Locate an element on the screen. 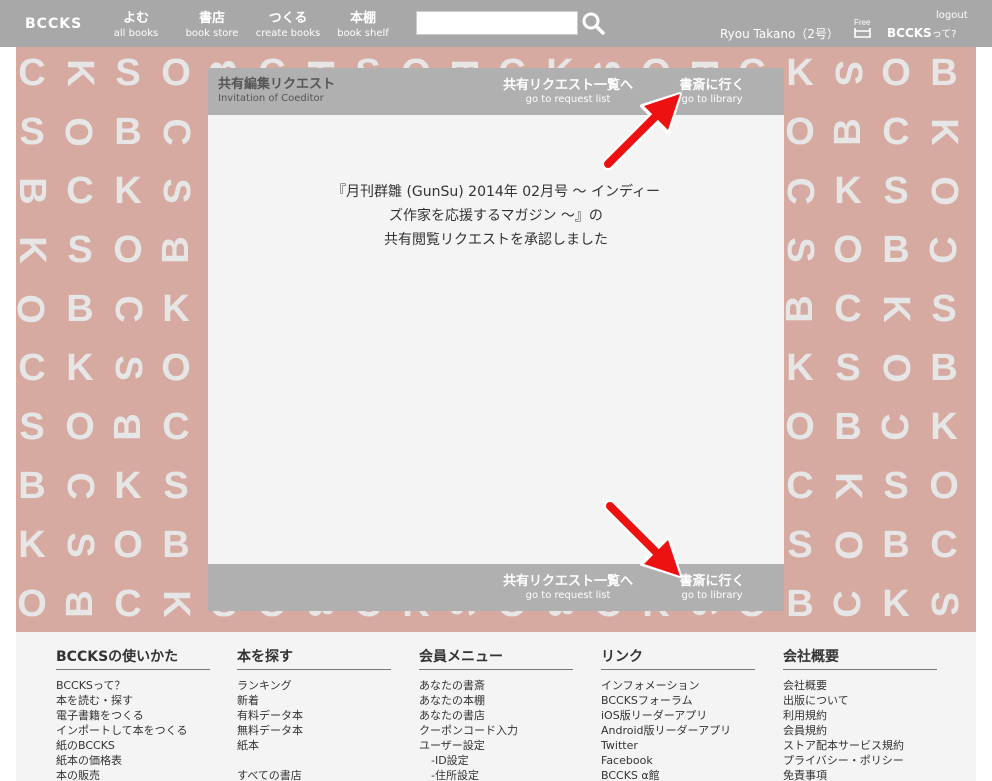 Image resolution: width=992 pixels, height=781 pixels. footer-link: 新着 is located at coordinates (314, 700).